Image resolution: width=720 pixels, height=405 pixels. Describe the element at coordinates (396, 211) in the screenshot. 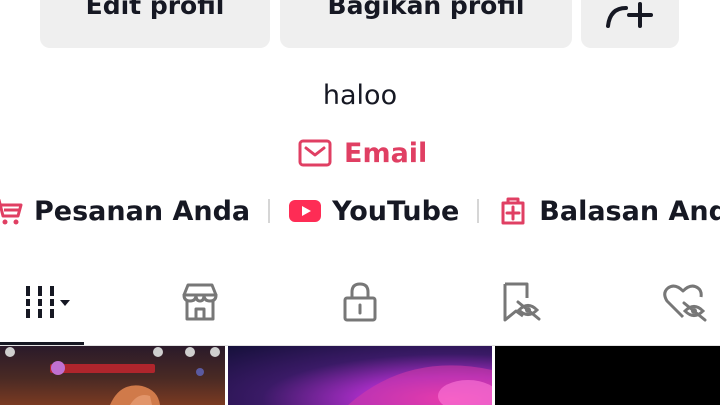

I see `youtube-label: YouTube` at that location.